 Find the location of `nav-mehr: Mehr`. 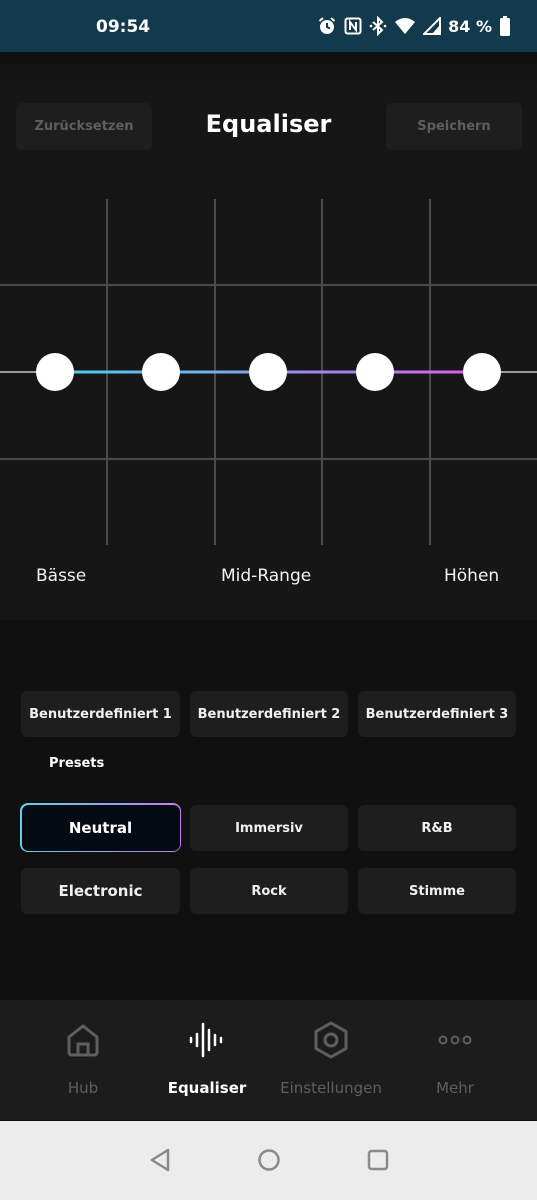

nav-mehr: Mehr is located at coordinates (455, 1060).